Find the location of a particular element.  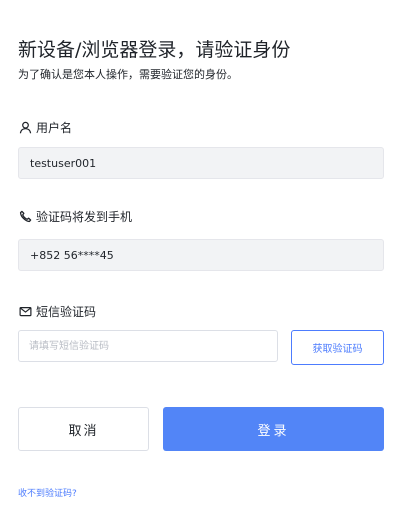

login-button: 登录 is located at coordinates (273, 429).